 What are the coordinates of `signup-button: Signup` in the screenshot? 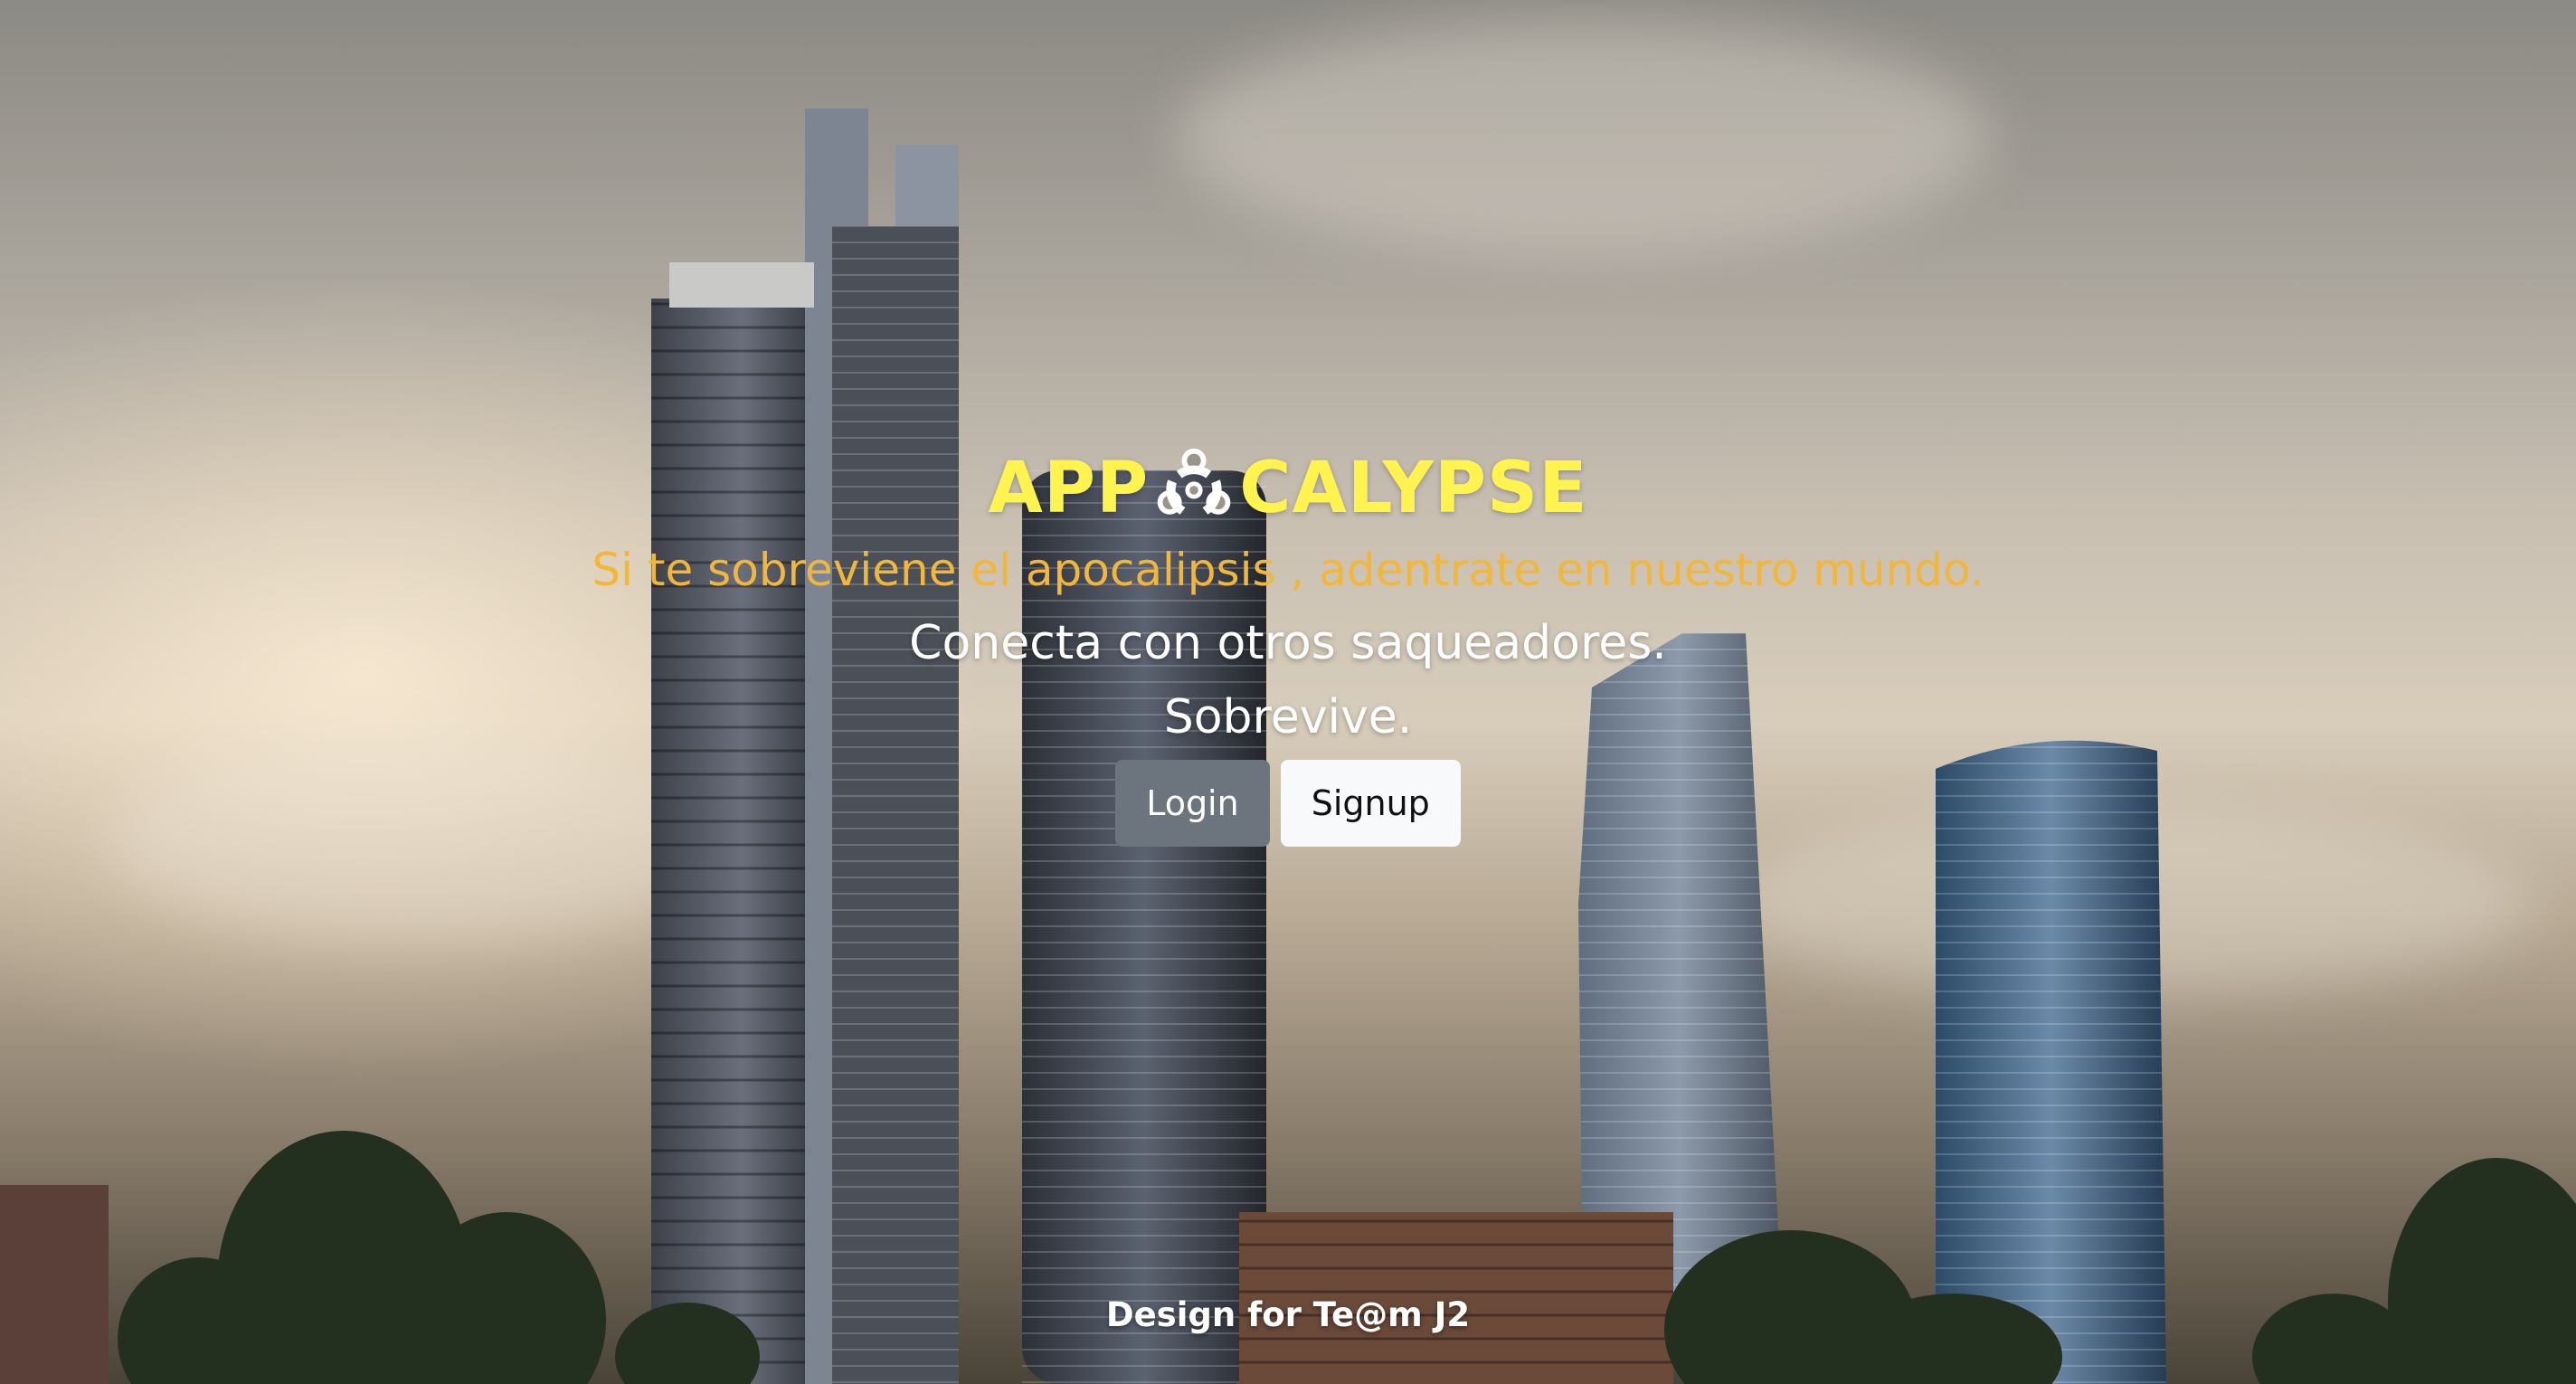 It's located at (1371, 803).